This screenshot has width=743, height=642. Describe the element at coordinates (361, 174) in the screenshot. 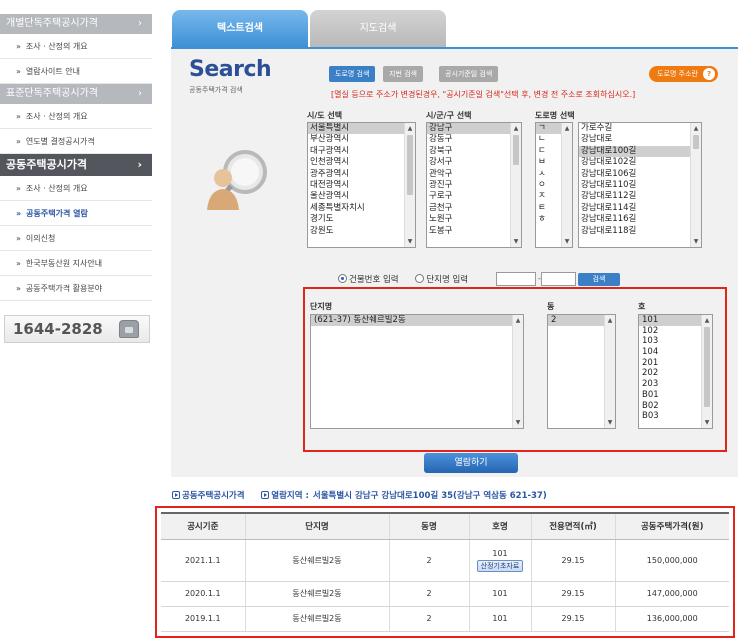

I see `list-item: 광주광역시` at that location.